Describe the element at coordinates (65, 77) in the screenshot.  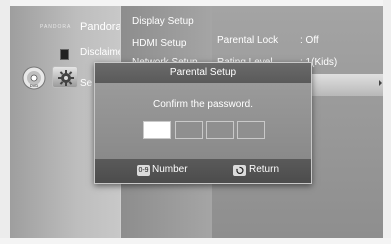
I see `settings-gear-icon` at that location.